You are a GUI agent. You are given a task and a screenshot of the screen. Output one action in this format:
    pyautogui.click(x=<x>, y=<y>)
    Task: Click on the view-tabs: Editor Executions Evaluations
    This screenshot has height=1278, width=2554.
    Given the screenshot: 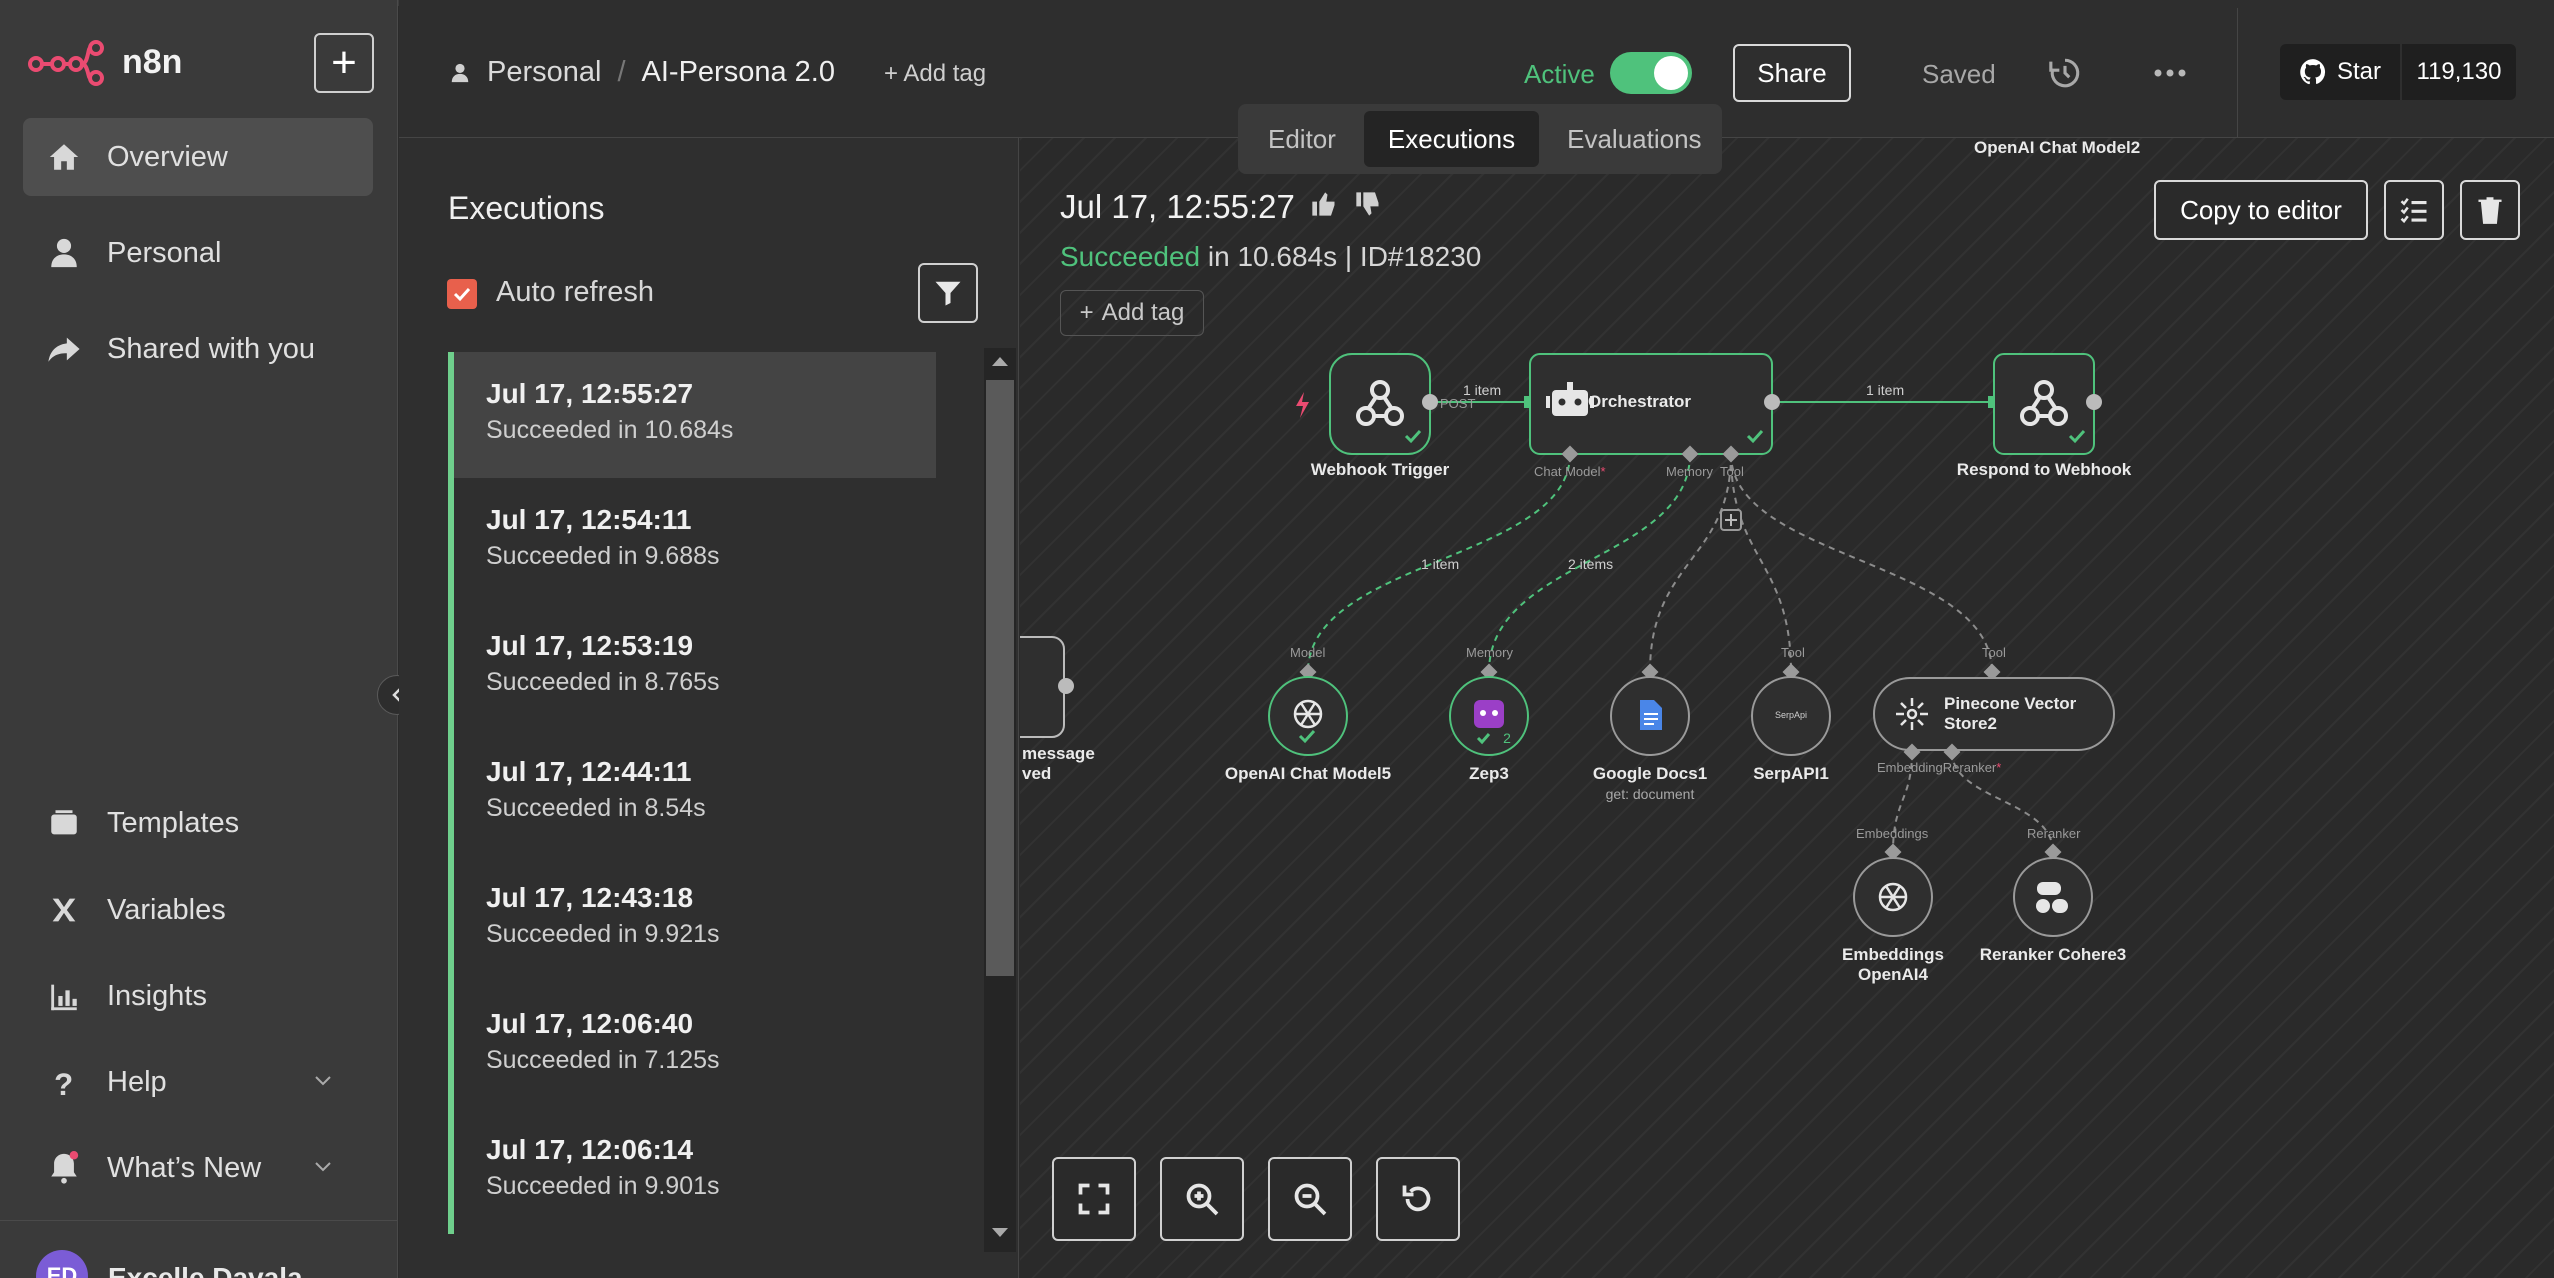 What is the action you would take?
    pyautogui.click(x=1480, y=139)
    